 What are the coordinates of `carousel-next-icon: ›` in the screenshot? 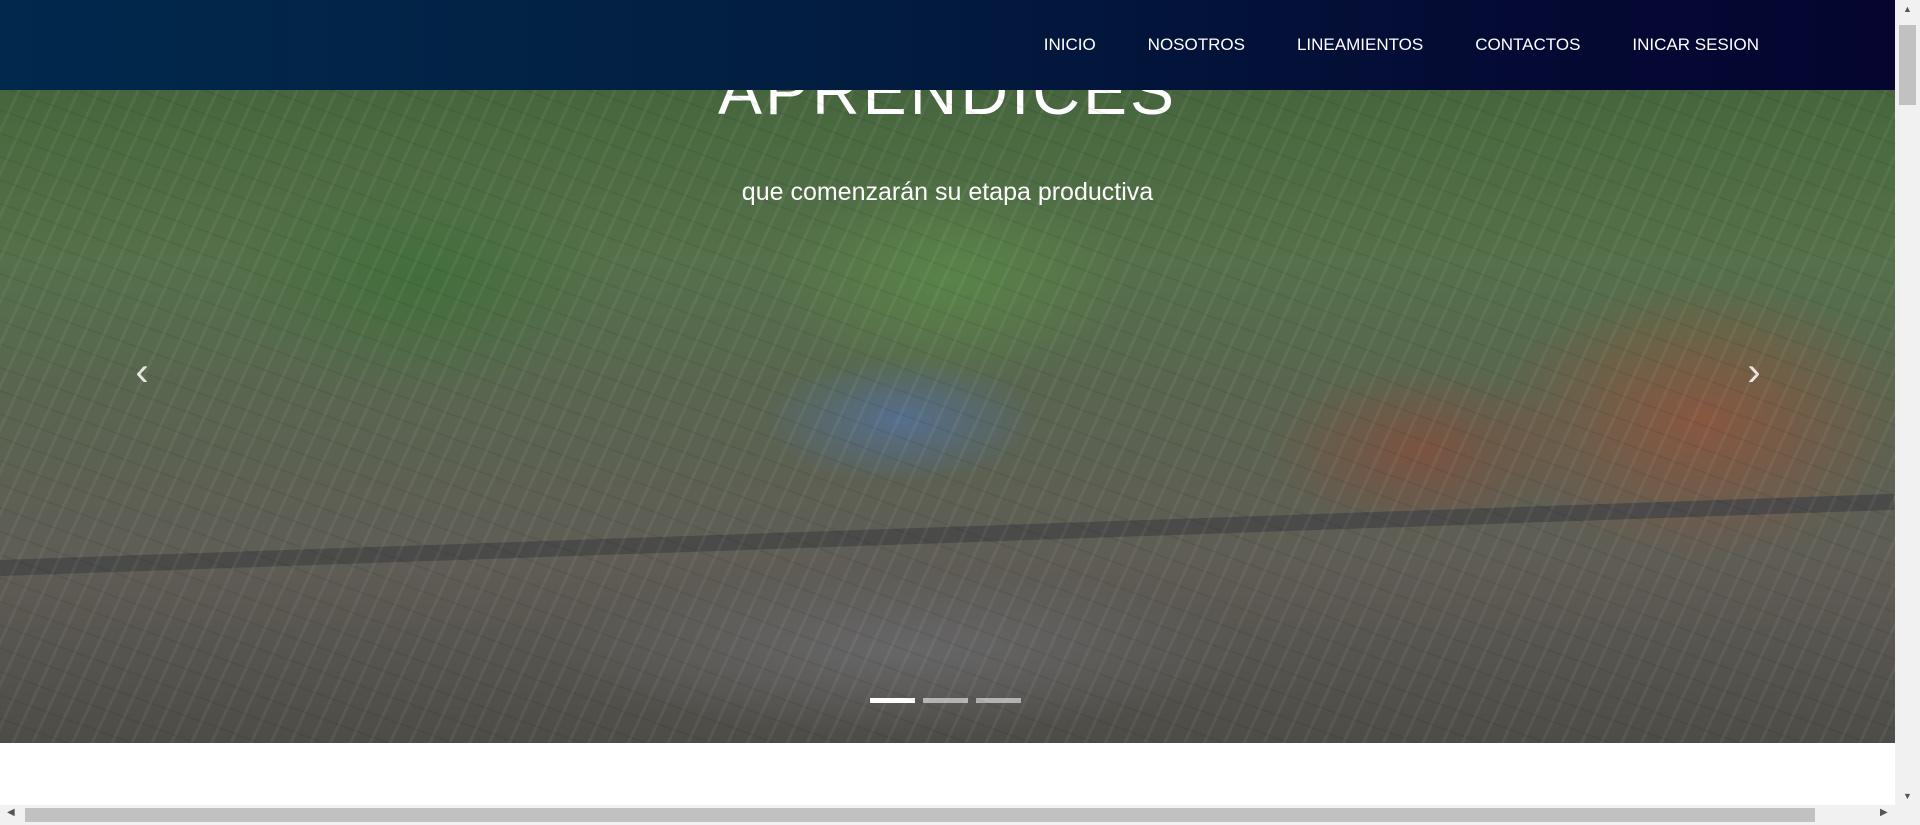 It's located at (1754, 372).